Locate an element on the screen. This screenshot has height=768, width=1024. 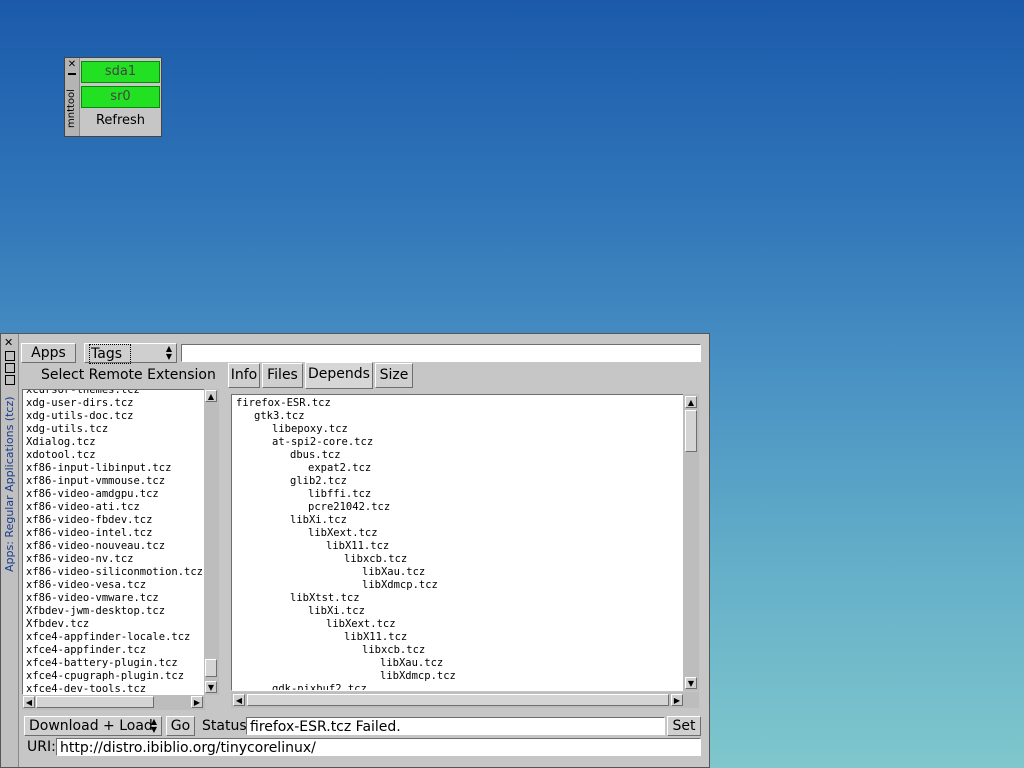
depends-tree-item: gdk-pixbuf2.tcz is located at coordinates (319, 687).